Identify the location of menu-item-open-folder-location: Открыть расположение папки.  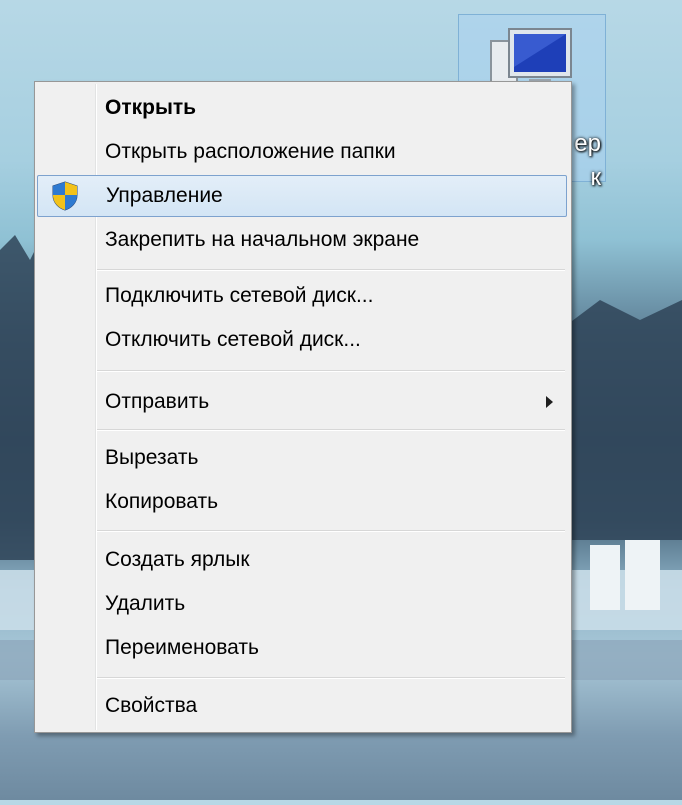
(302, 152).